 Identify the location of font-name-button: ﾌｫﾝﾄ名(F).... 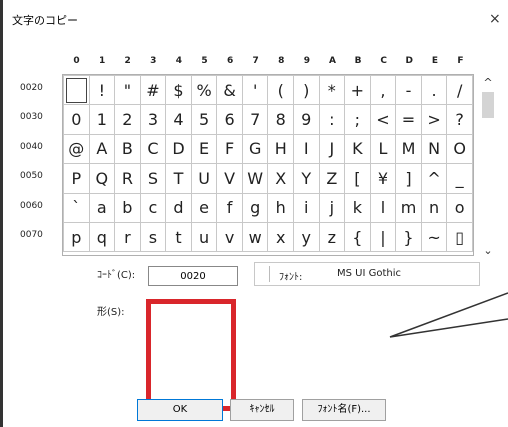
(344, 410).